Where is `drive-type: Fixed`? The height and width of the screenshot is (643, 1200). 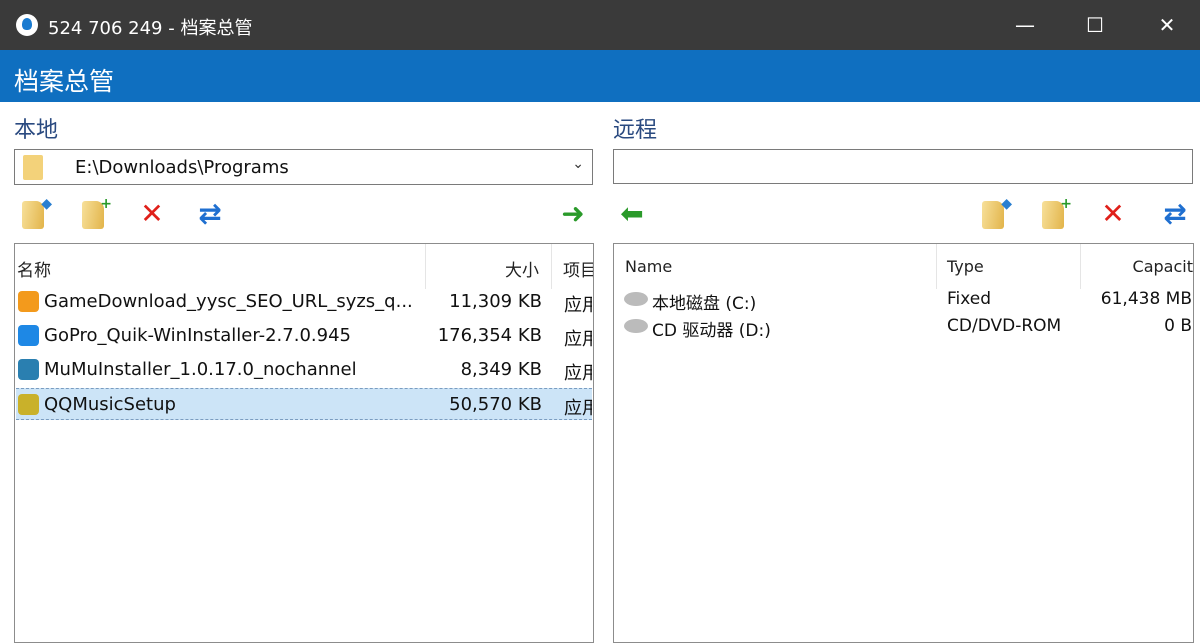
drive-type: Fixed is located at coordinates (969, 299).